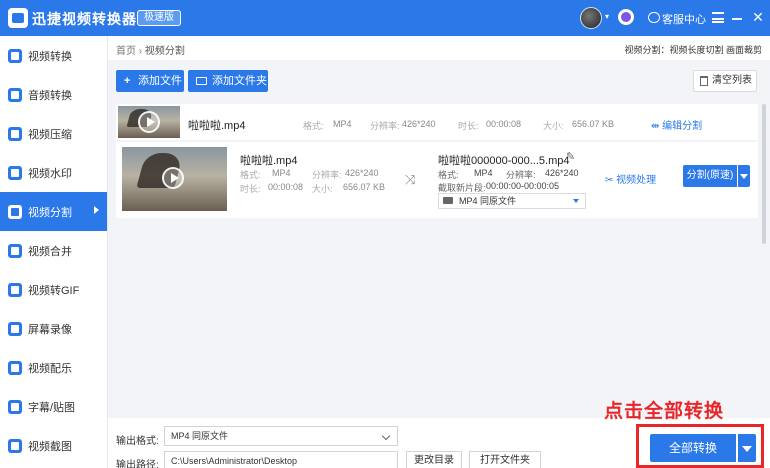 This screenshot has width=770, height=468. I want to click on sidebar-item-video-merge: 视频合并, so click(53, 250).